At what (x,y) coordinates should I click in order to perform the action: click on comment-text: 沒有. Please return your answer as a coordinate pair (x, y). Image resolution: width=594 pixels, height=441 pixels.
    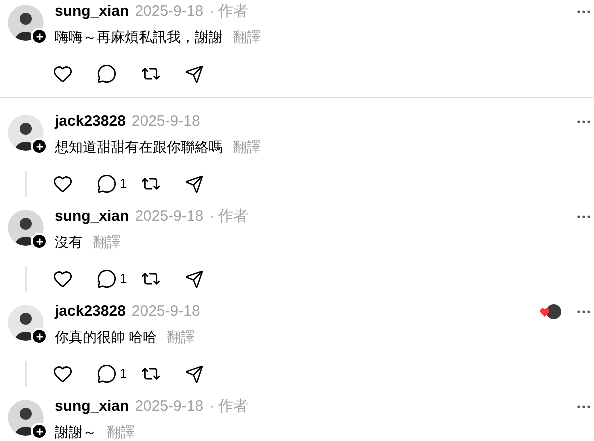
    Looking at the image, I should click on (69, 242).